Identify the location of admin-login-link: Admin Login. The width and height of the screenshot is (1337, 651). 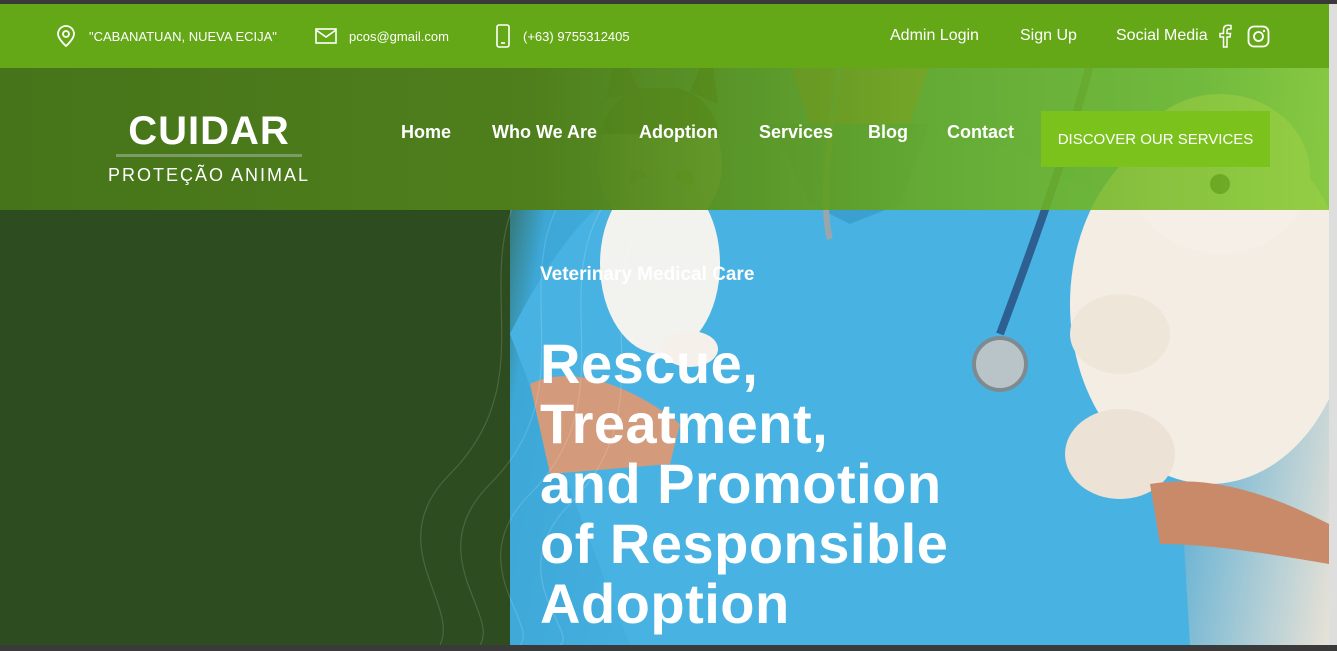
(934, 36).